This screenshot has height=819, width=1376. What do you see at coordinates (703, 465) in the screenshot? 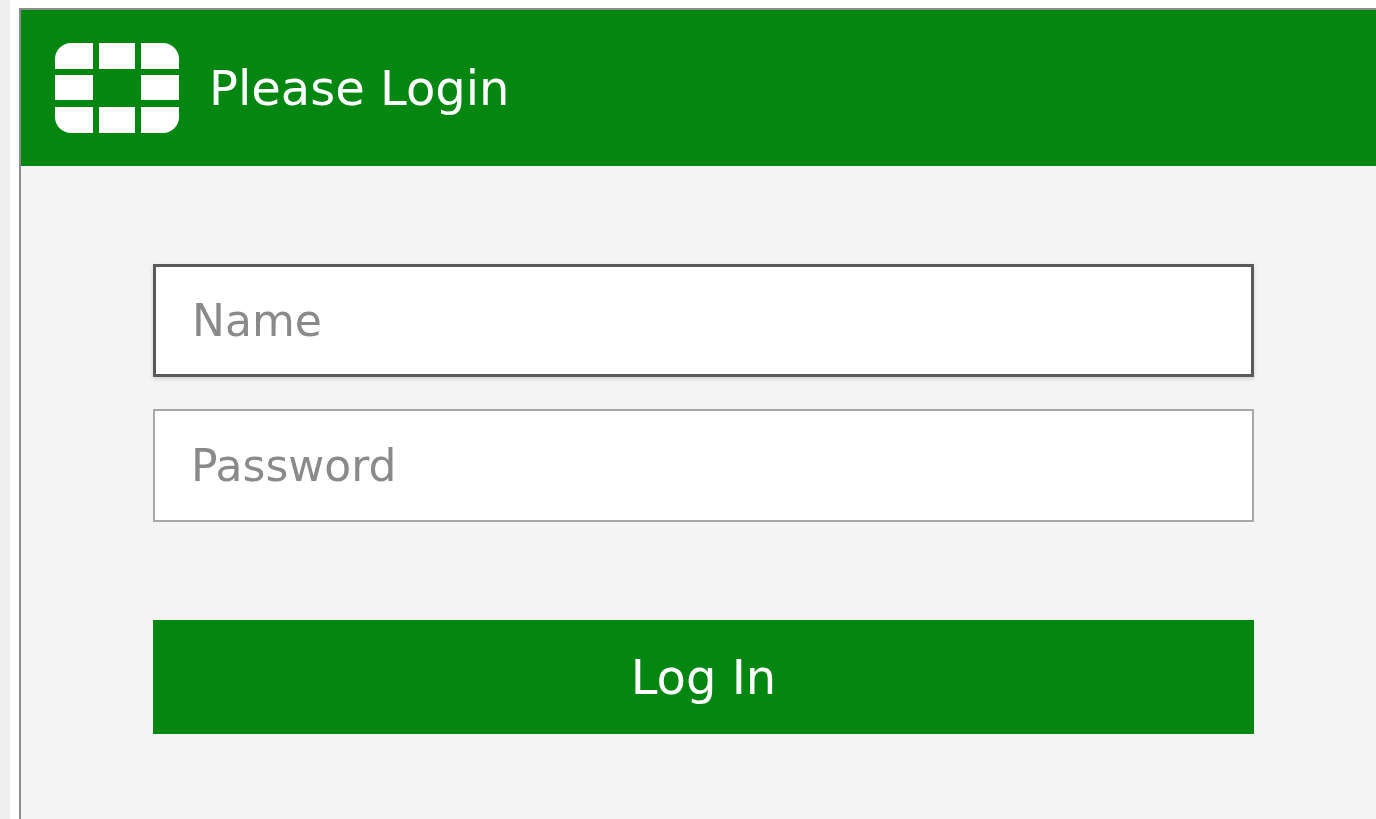
I see `input-field: Password` at bounding box center [703, 465].